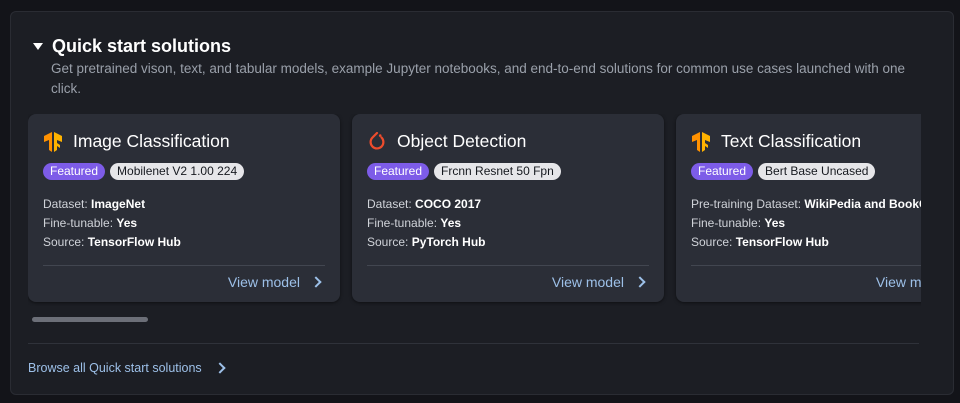 This screenshot has height=403, width=960. Describe the element at coordinates (38, 46) in the screenshot. I see `caret-down-icon` at that location.